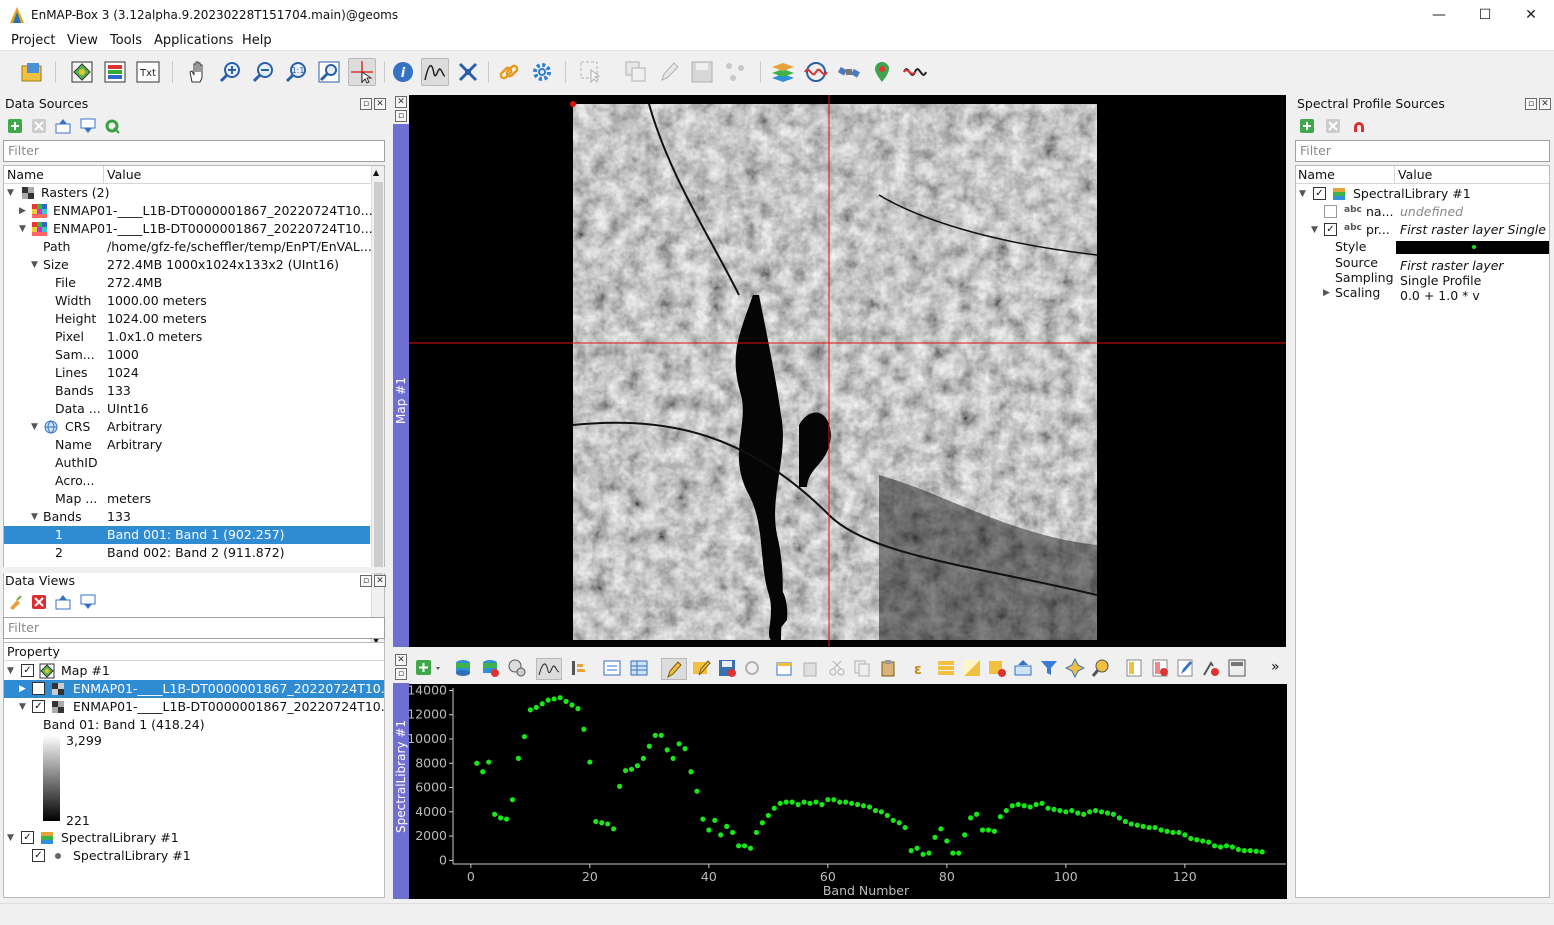 Image resolution: width=1554 pixels, height=925 pixels. Describe the element at coordinates (468, 72) in the screenshot. I see `move-center-icon` at that location.